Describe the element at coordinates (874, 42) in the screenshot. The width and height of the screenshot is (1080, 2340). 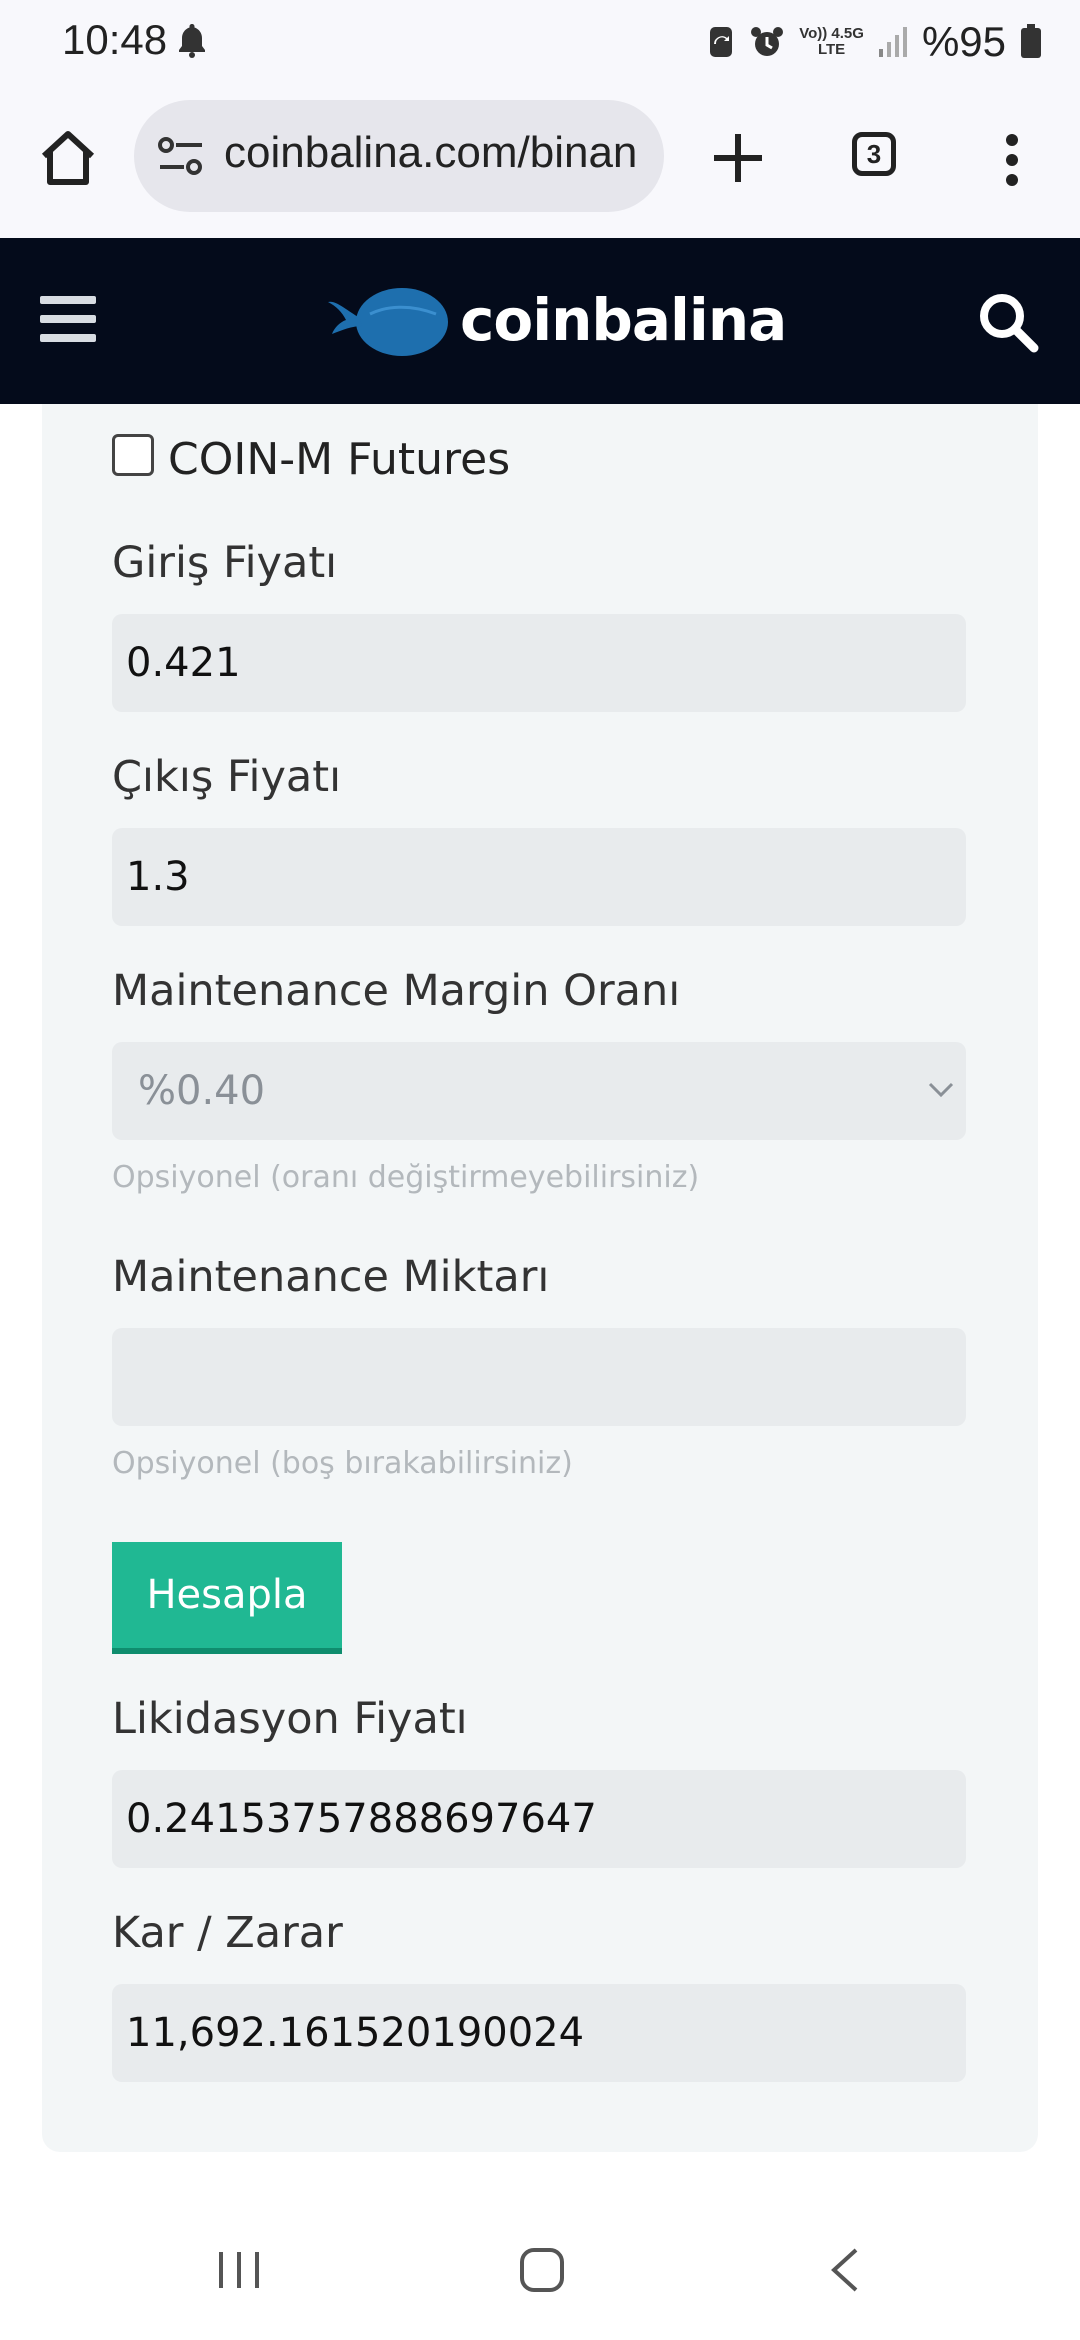
I see `status-indicators: Vo)) 4.5G LTE %95` at that location.